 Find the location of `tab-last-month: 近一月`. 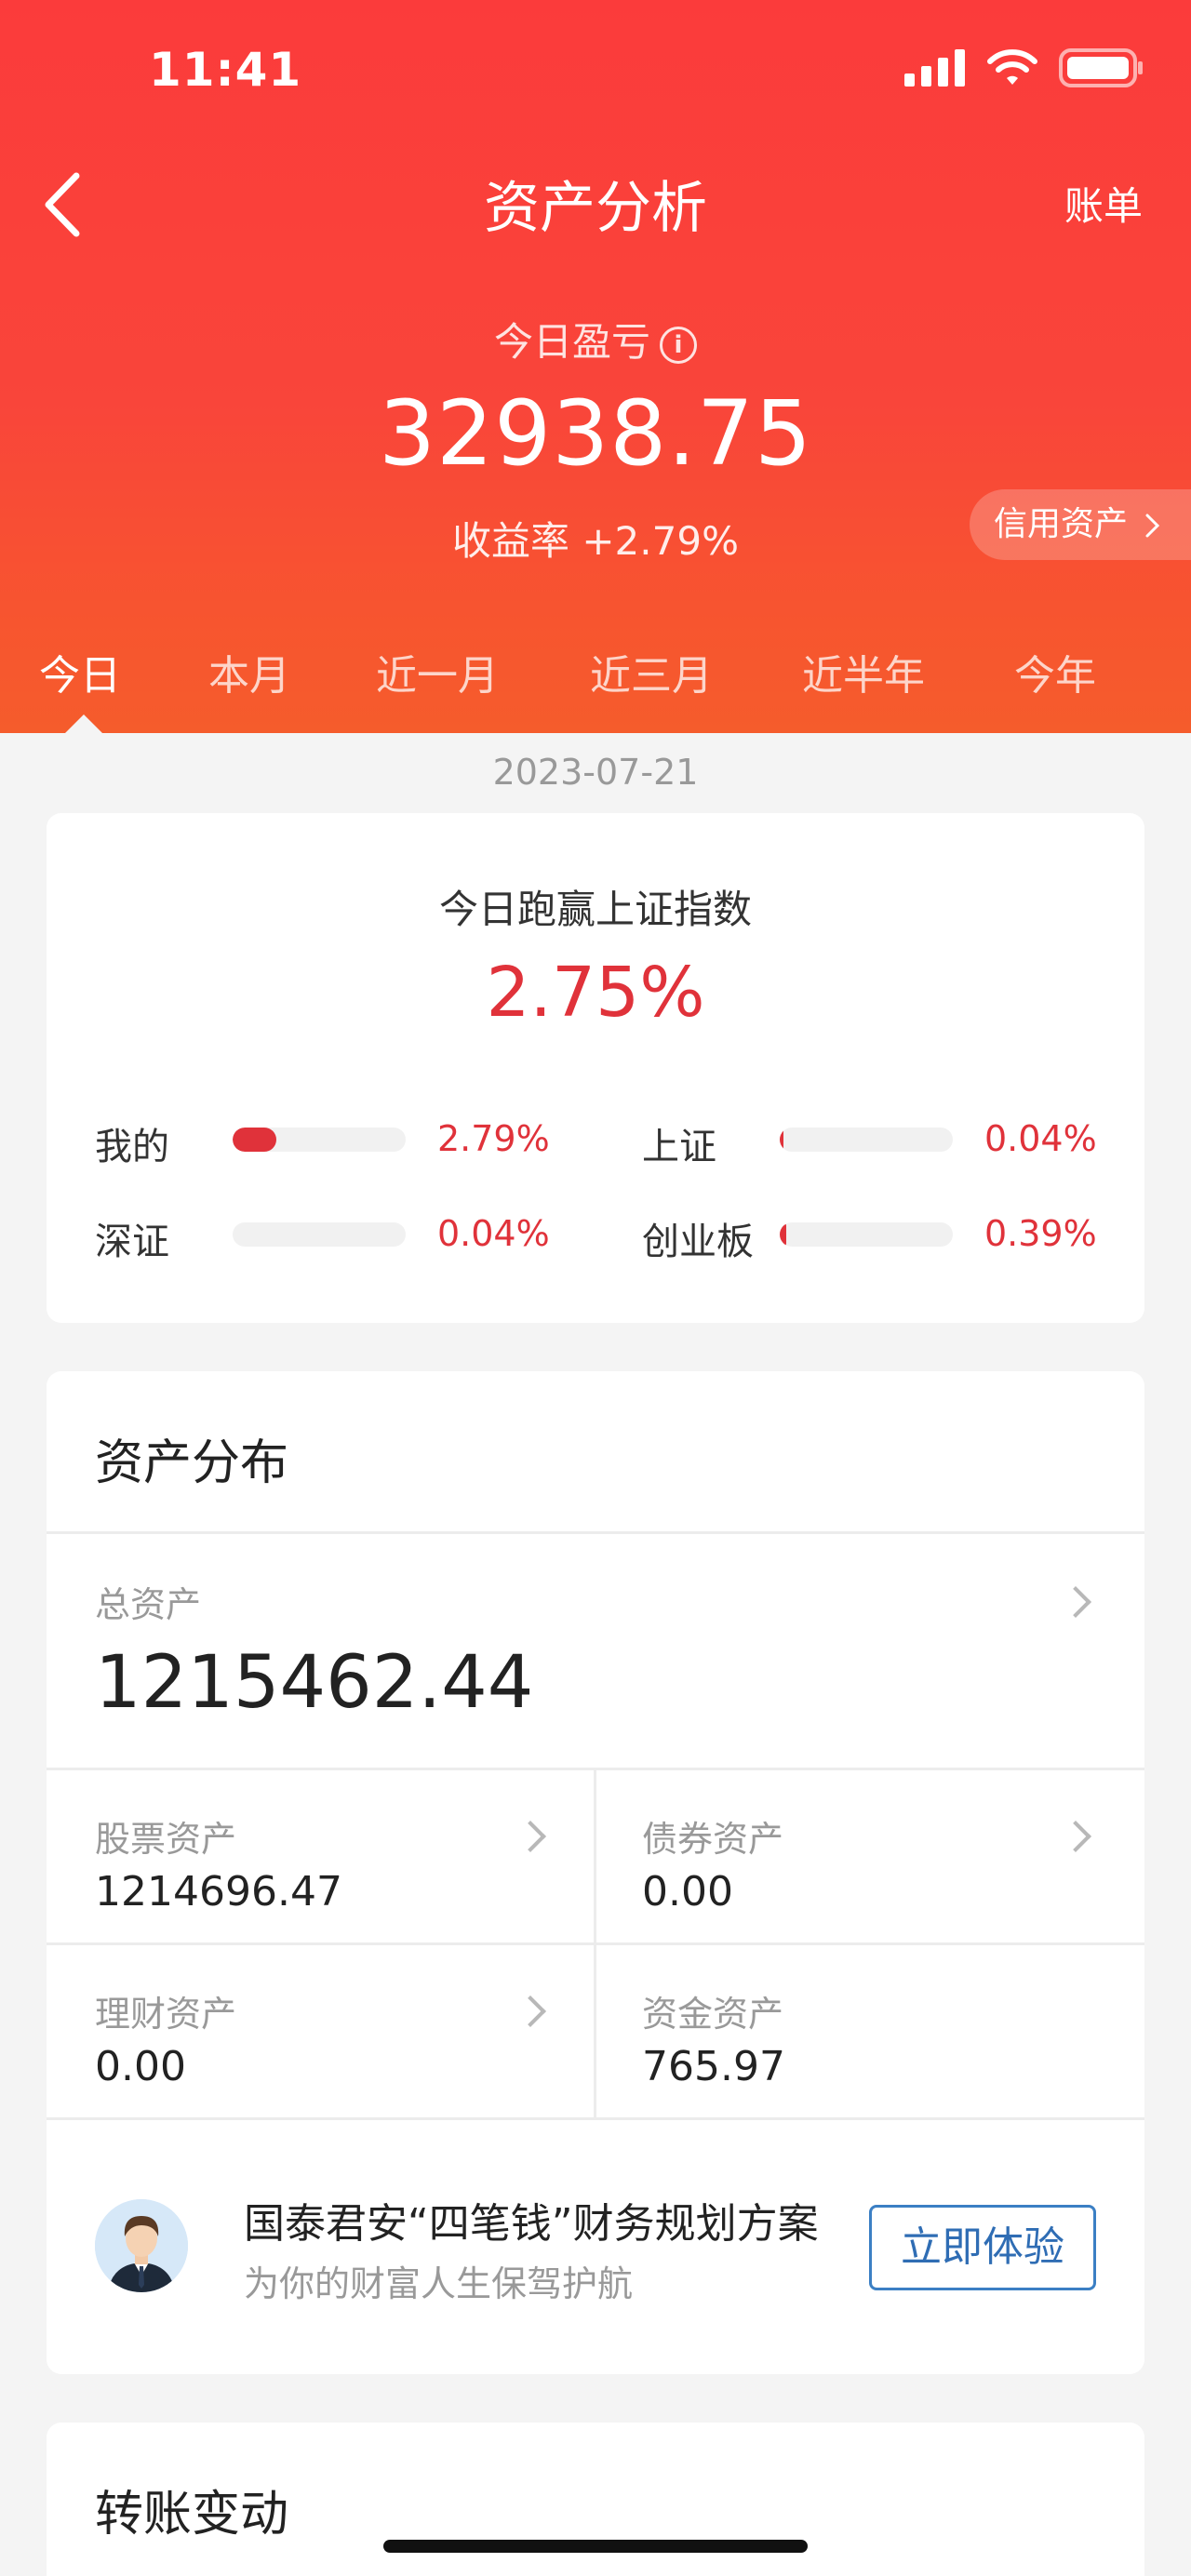

tab-last-month: 近一月 is located at coordinates (437, 671).